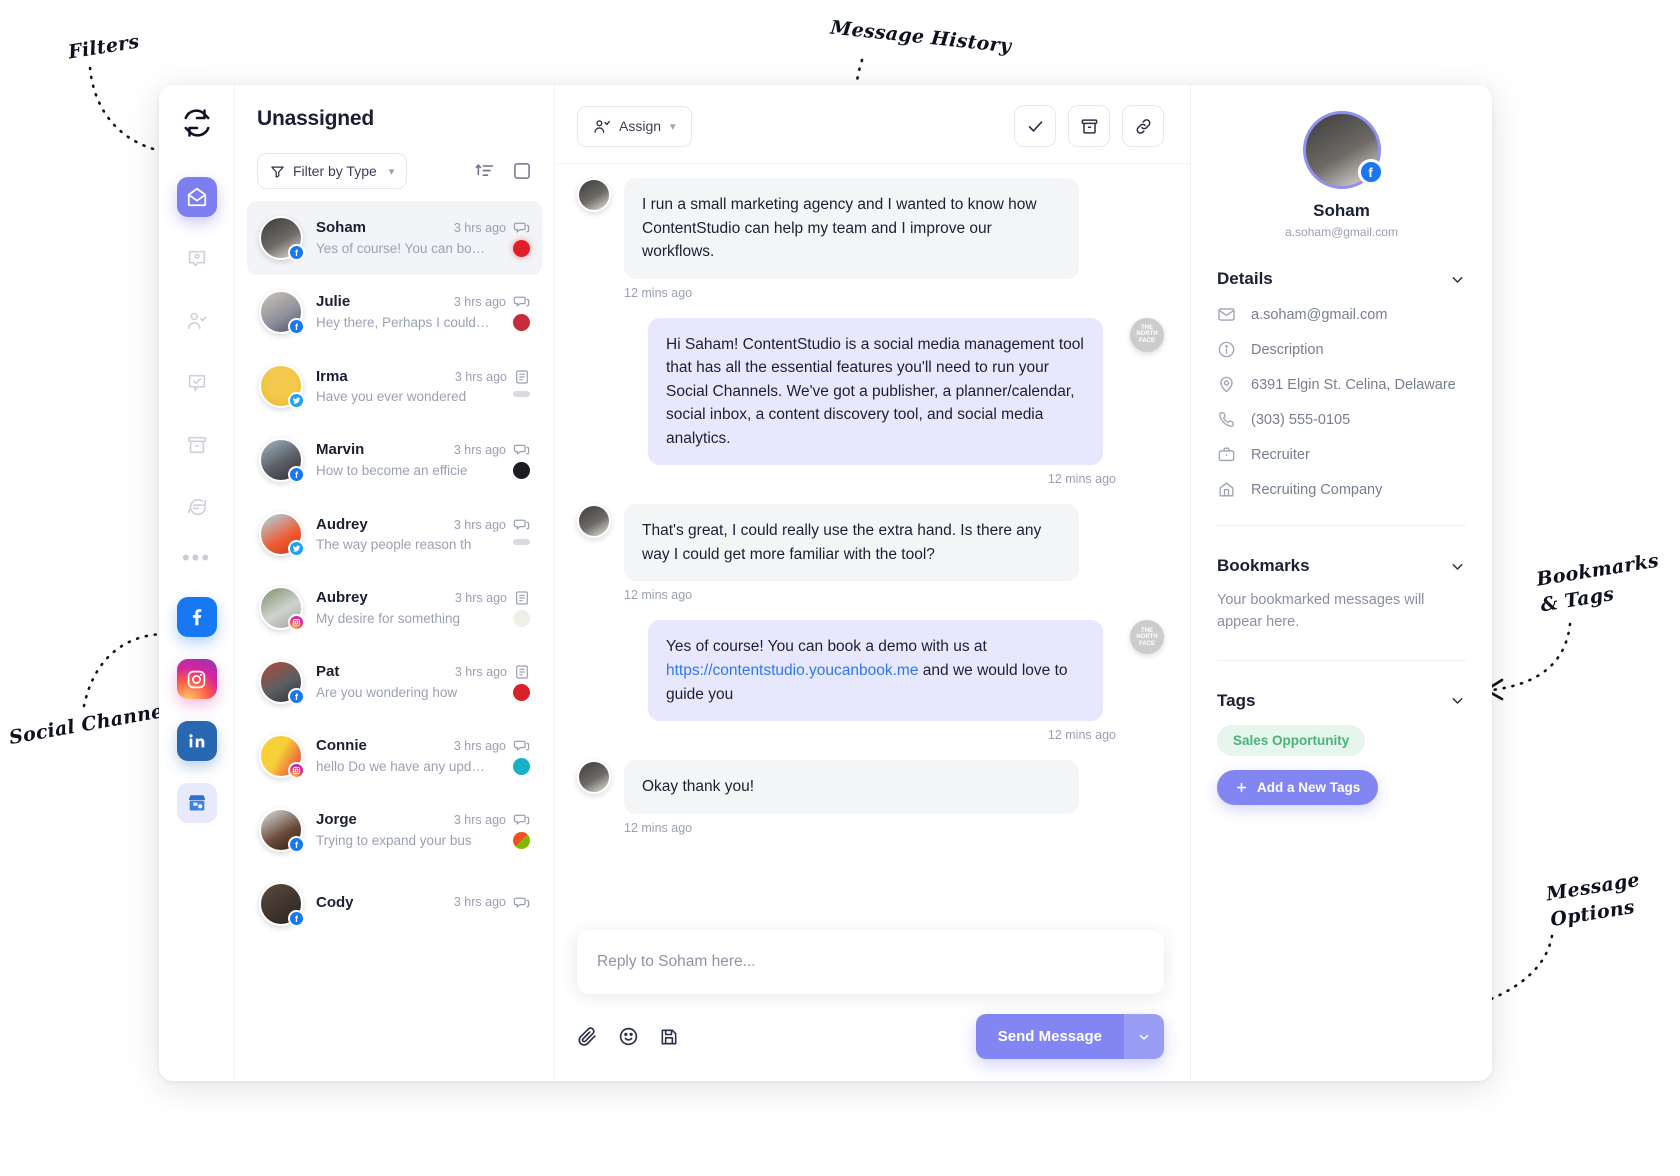 The width and height of the screenshot is (1680, 1176). Describe the element at coordinates (197, 445) in the screenshot. I see `sidebar-item-archive` at that location.